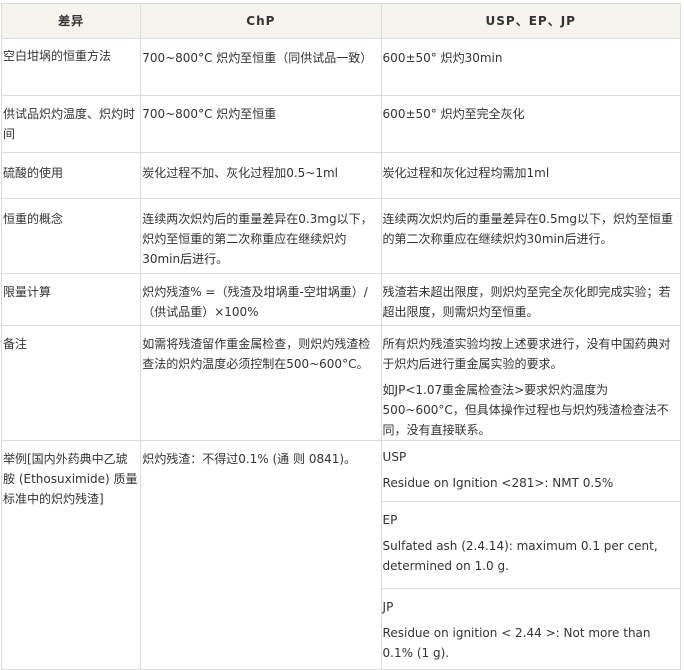 This screenshot has width=684, height=670. Describe the element at coordinates (388, 607) in the screenshot. I see `example-name: JP` at that location.